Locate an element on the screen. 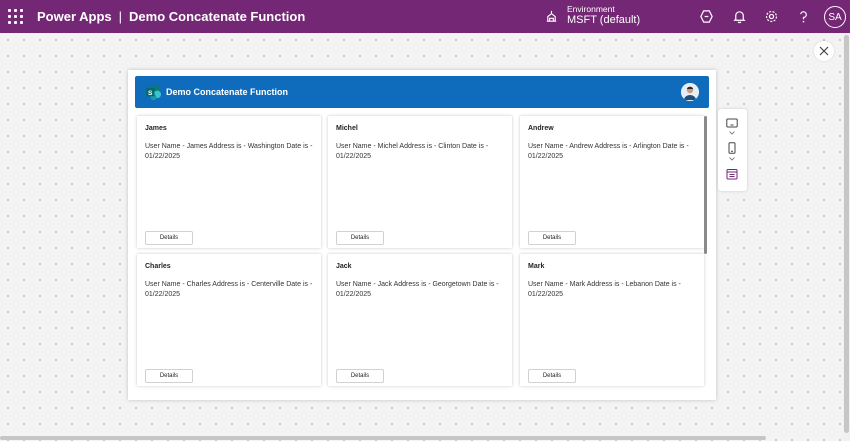 This screenshot has width=850, height=441. brand: Power Apps | Demo Concatenate Function is located at coordinates (171, 16).